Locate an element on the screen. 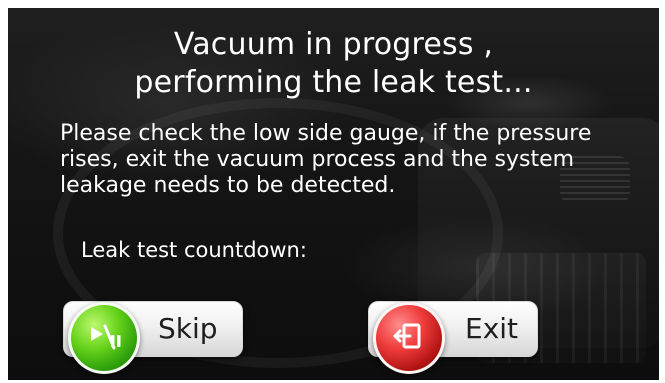  play-pause-icon is located at coordinates (104, 338).